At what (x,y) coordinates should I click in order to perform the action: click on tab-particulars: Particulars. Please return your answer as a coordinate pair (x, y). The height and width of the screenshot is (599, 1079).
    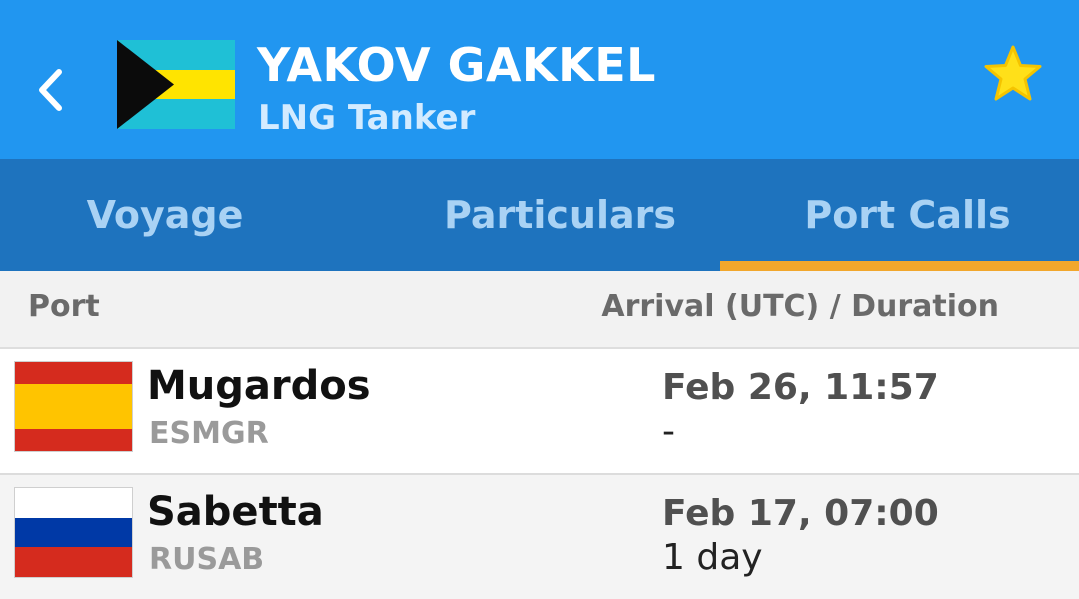
    Looking at the image, I should click on (560, 215).